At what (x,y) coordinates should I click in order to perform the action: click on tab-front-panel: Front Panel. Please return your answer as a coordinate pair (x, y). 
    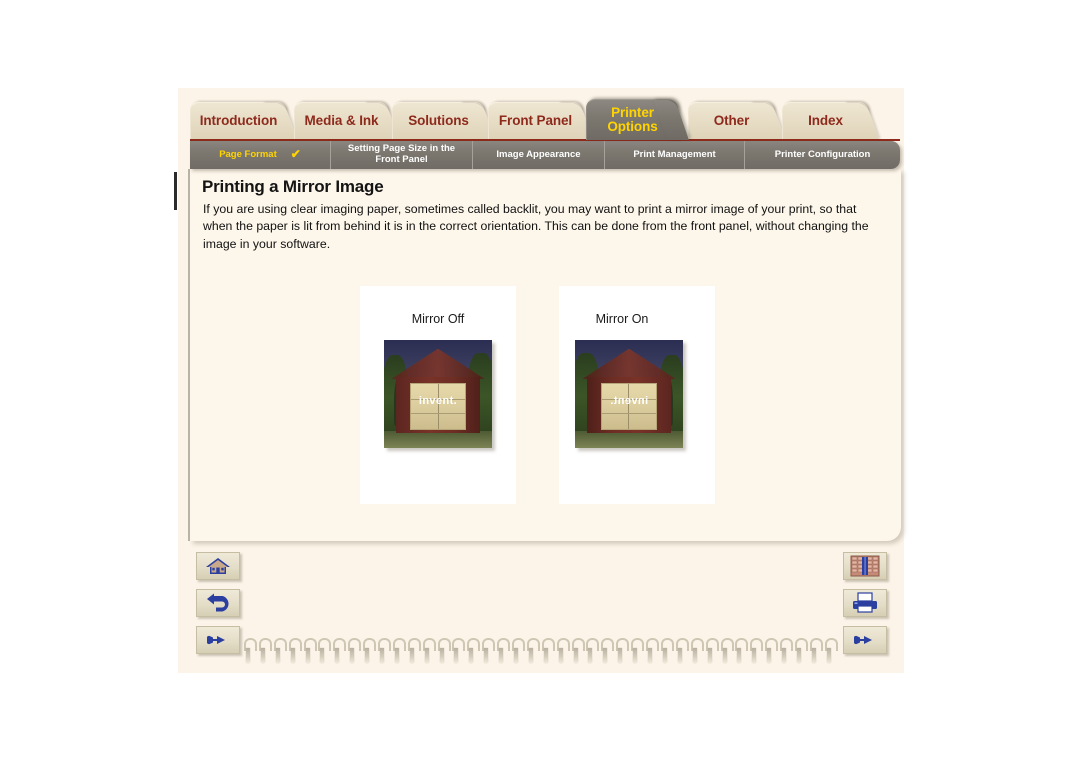
    Looking at the image, I should click on (535, 121).